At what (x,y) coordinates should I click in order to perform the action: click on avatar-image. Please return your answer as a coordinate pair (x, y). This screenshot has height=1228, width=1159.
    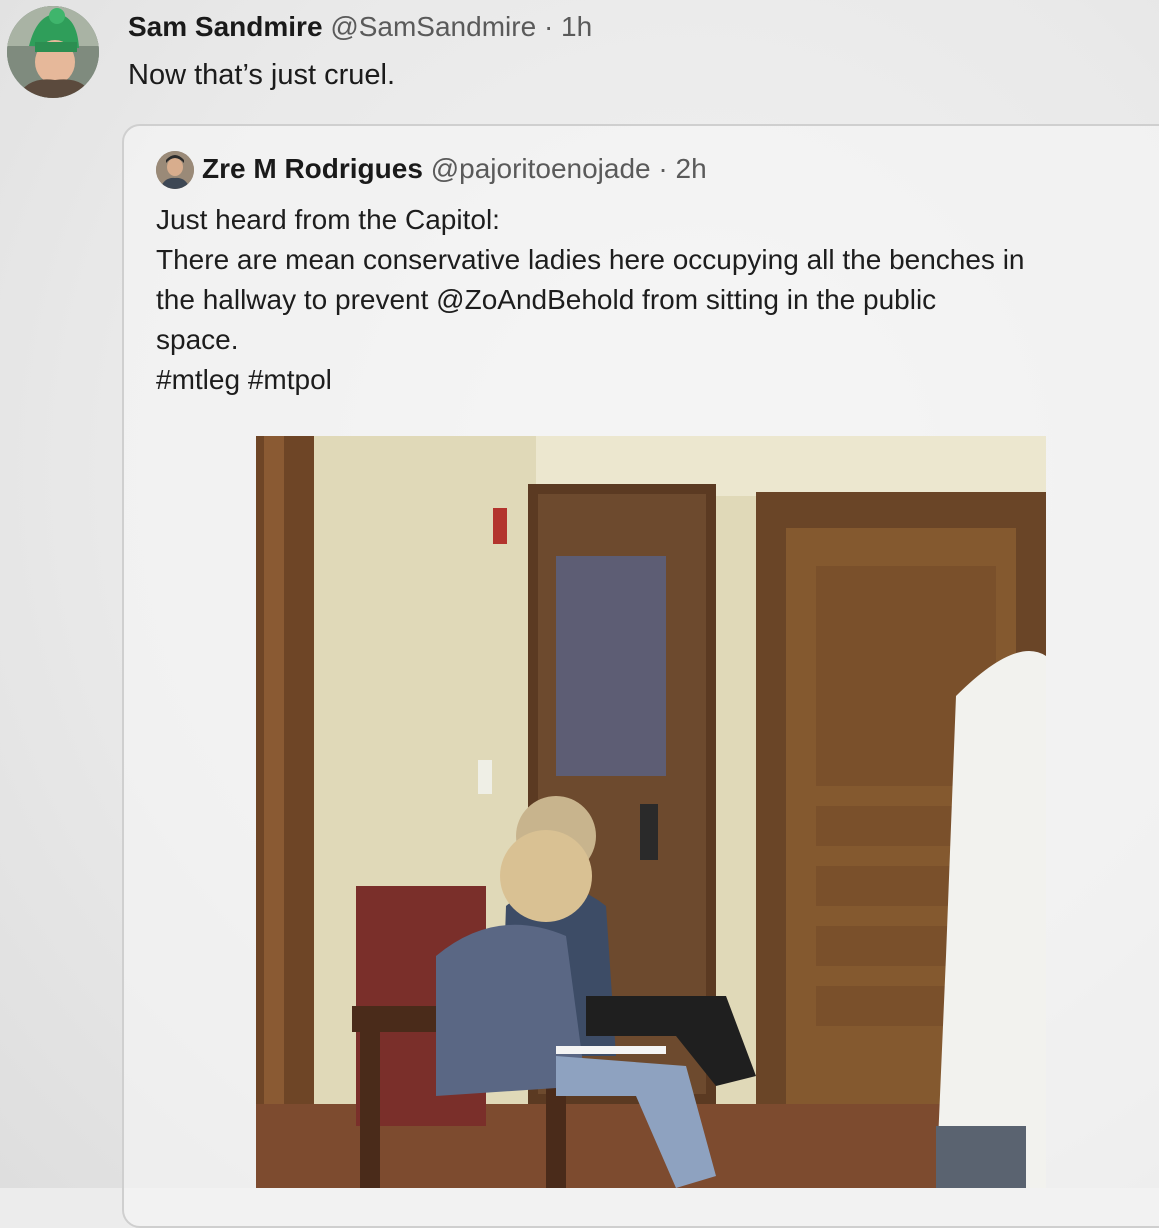
    Looking at the image, I should click on (53, 52).